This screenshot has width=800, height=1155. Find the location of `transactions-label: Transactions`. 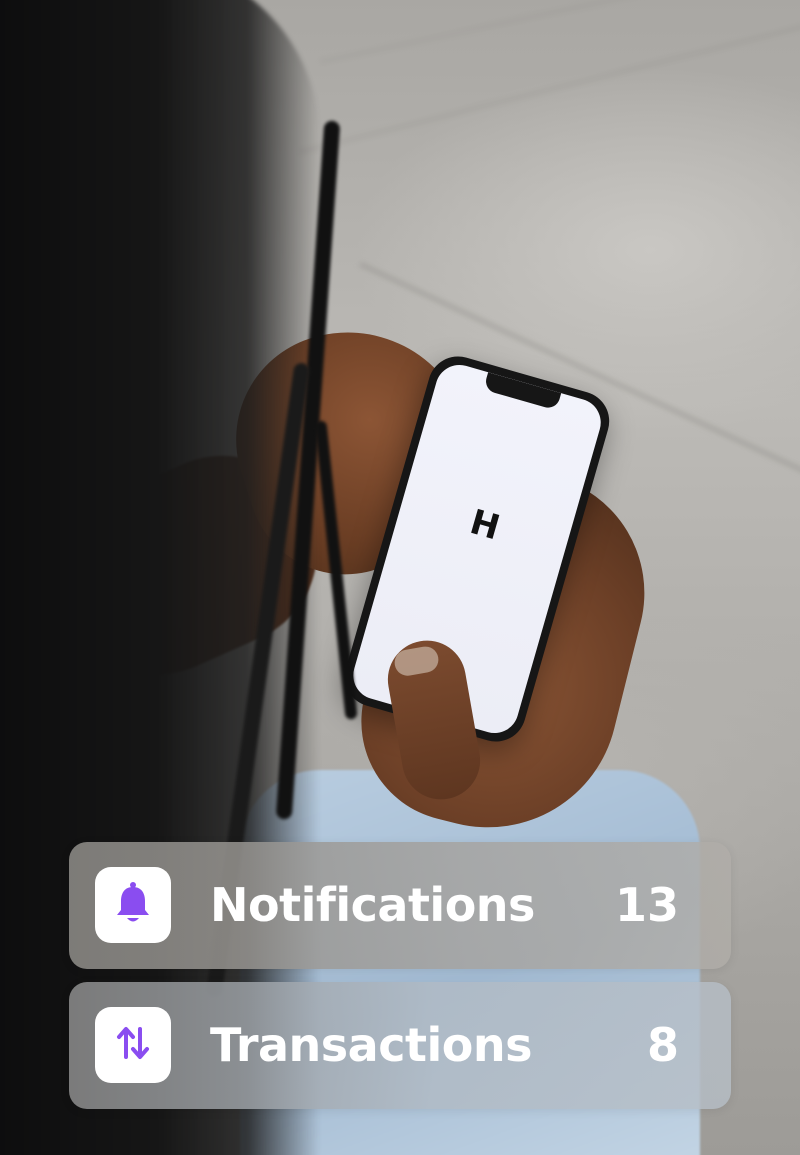

transactions-label: Transactions is located at coordinates (371, 1045).